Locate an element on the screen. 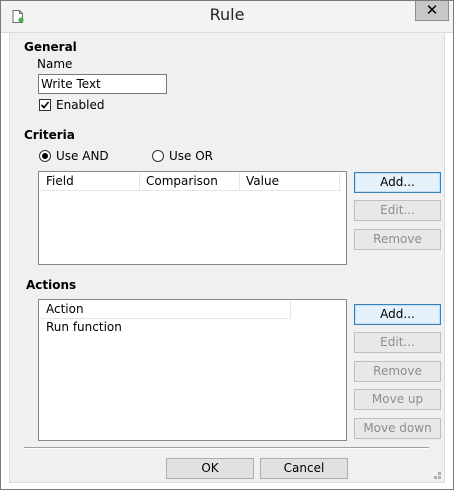  move-up-button: Move up is located at coordinates (397, 399).